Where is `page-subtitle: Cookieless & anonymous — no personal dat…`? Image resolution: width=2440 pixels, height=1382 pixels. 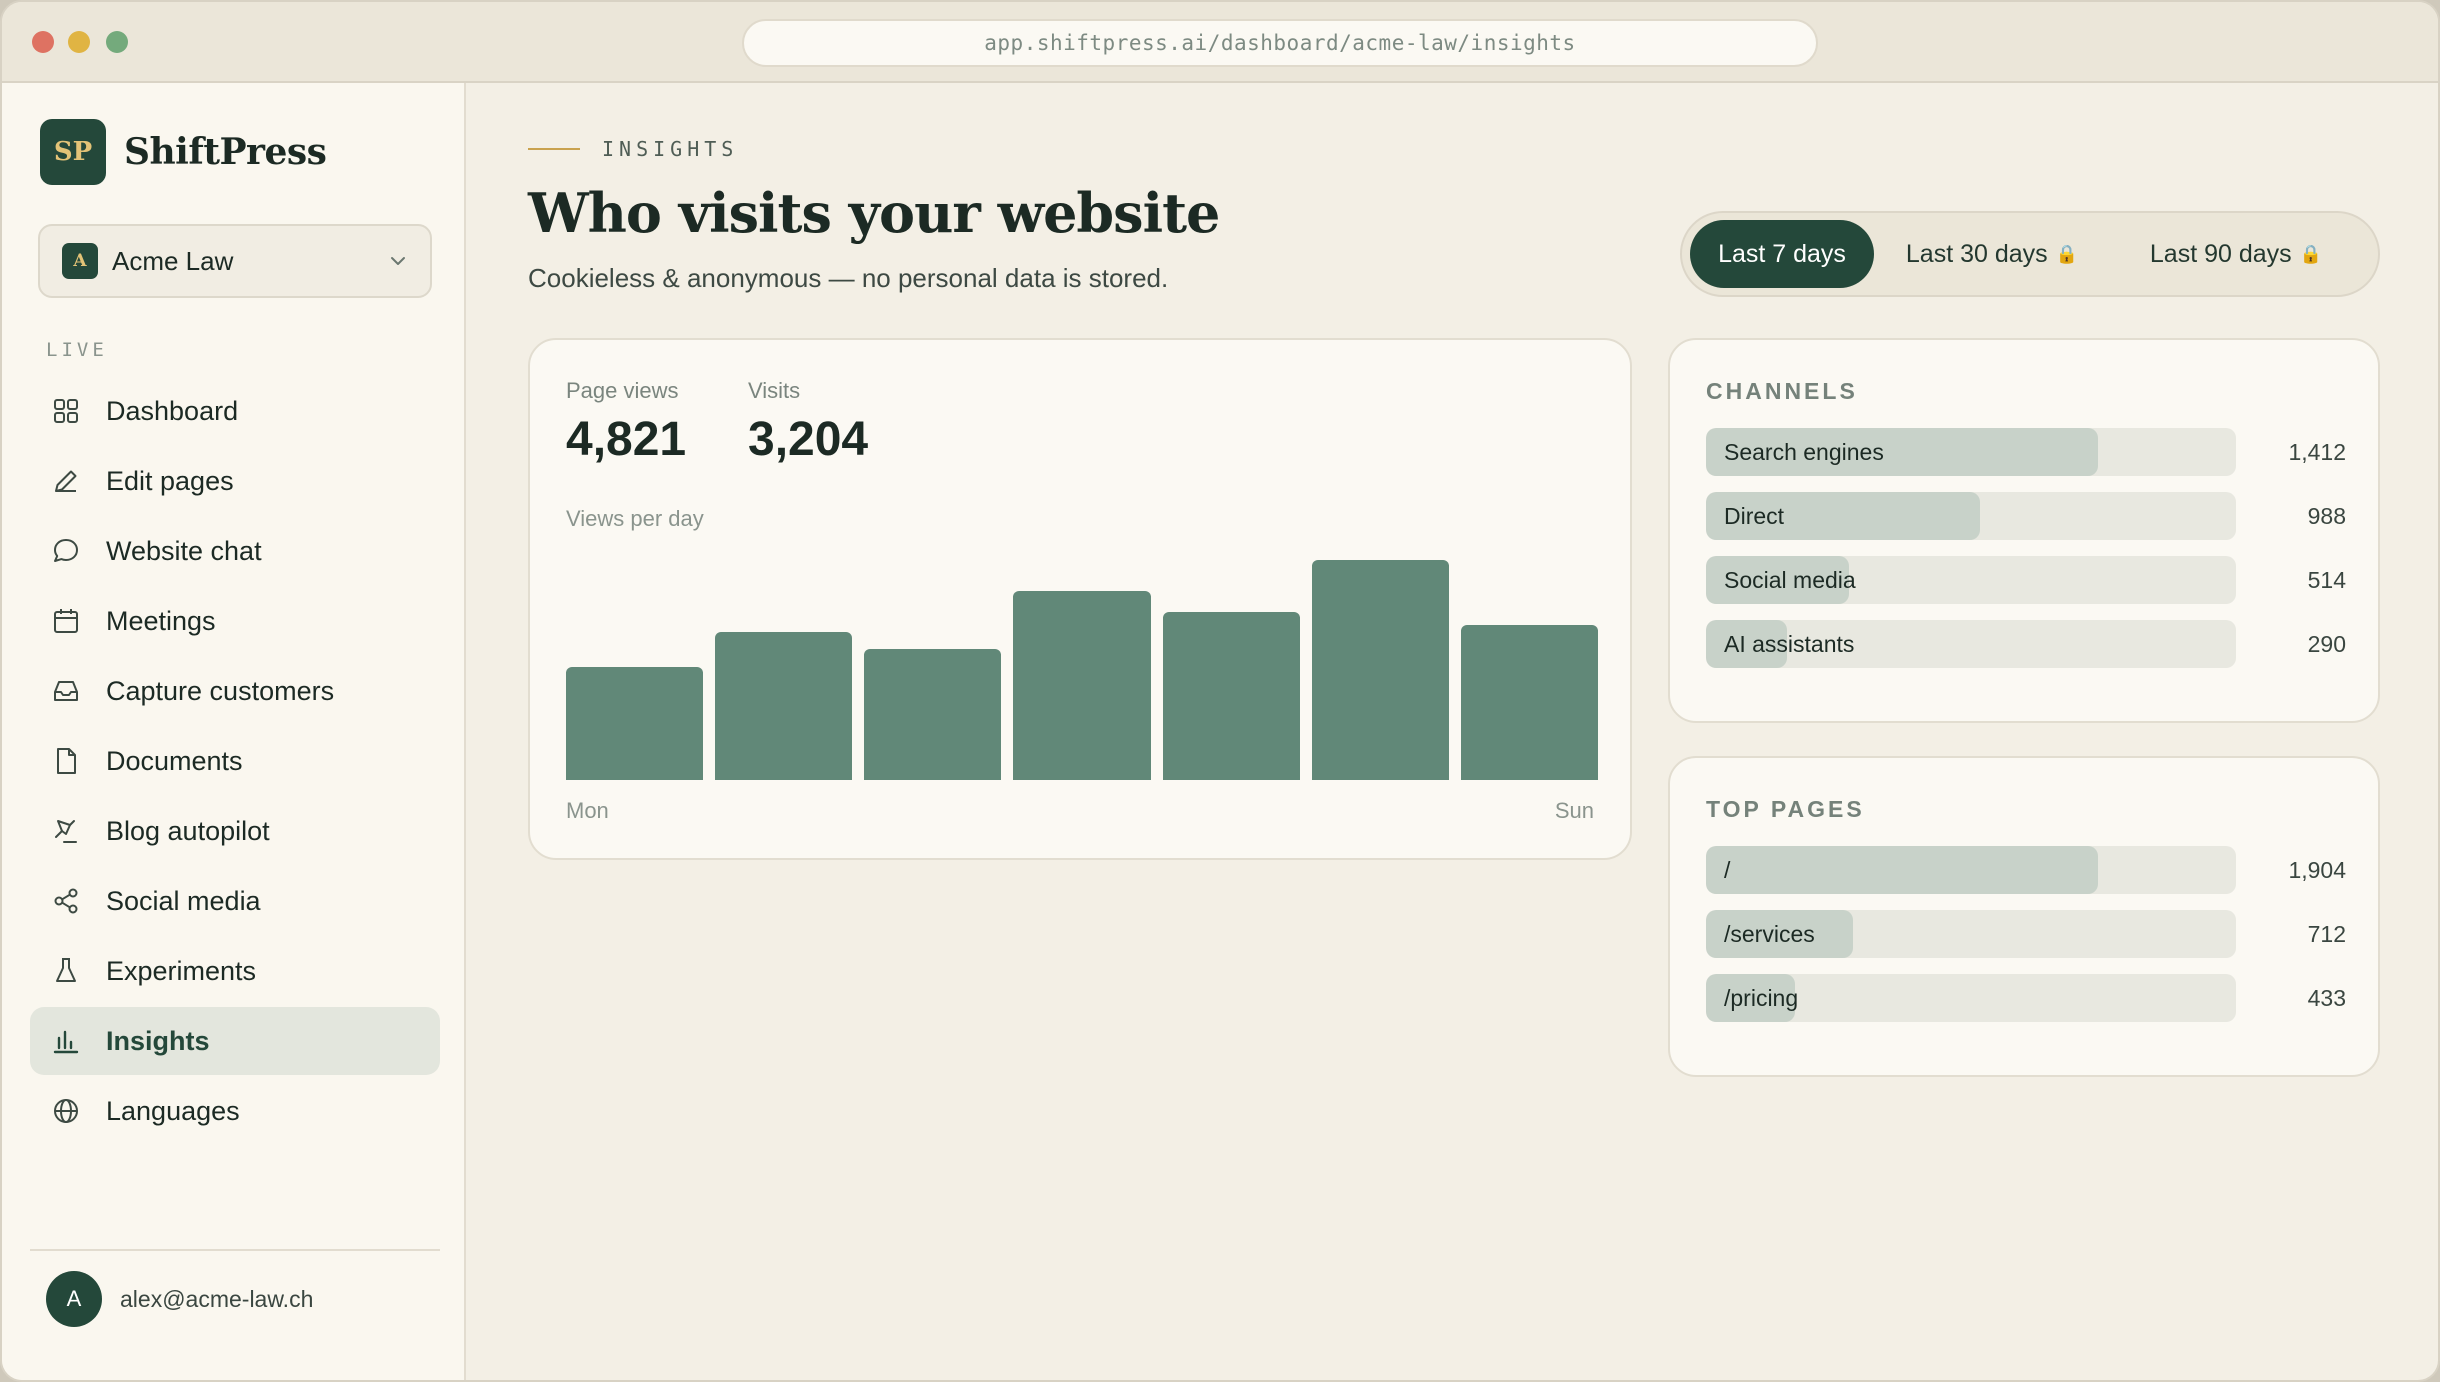 page-subtitle: Cookieless & anonymous — no personal dat… is located at coordinates (848, 278).